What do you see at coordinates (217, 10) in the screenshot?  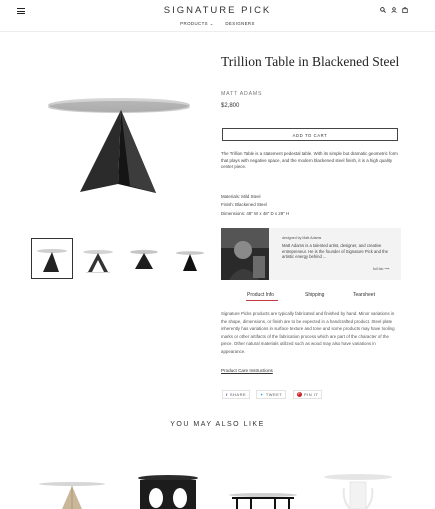 I see `brand-logo: SIGNATURE PICK` at bounding box center [217, 10].